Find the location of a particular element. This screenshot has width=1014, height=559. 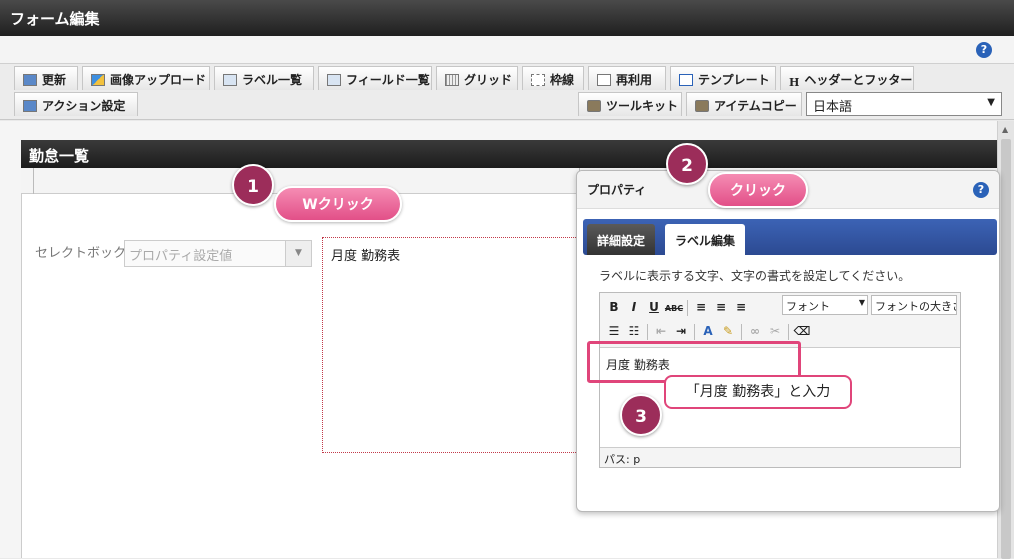

dialog-description: ラベルに表示する文字、文字の書式を設定してください。 is located at coordinates (755, 276).